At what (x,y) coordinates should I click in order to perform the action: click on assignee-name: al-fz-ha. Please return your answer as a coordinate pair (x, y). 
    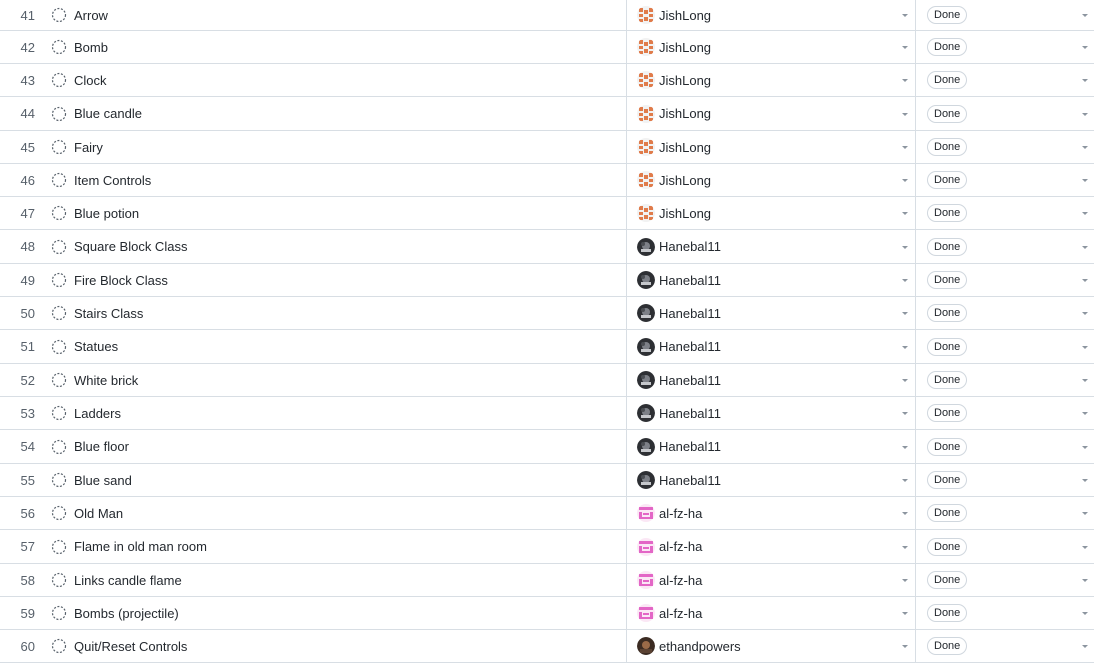
    Looking at the image, I should click on (680, 613).